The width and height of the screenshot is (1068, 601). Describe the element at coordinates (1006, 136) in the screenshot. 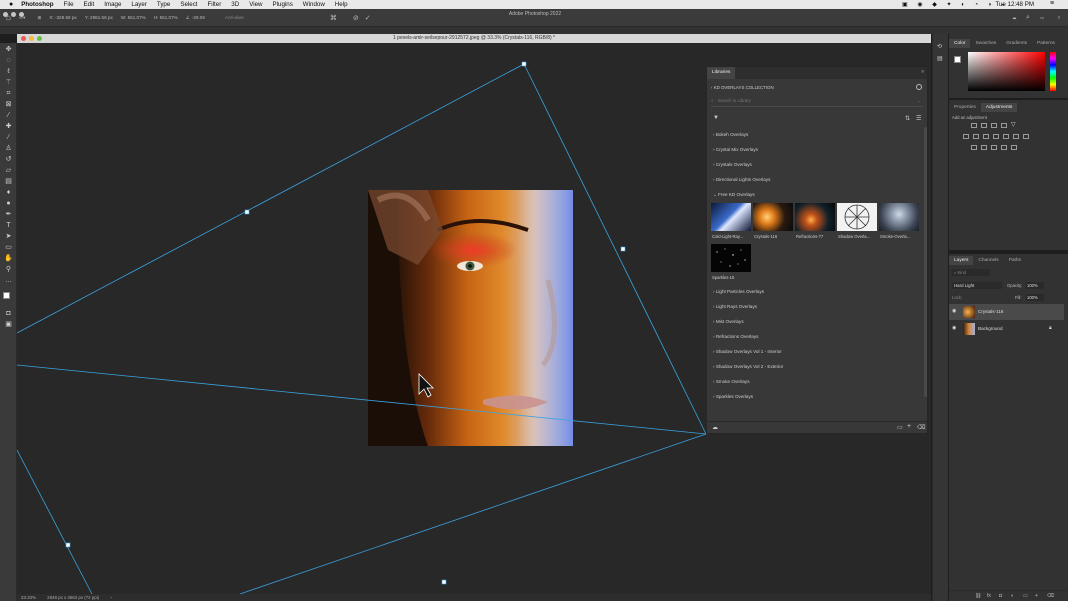

I see `photo-filter-icon` at that location.